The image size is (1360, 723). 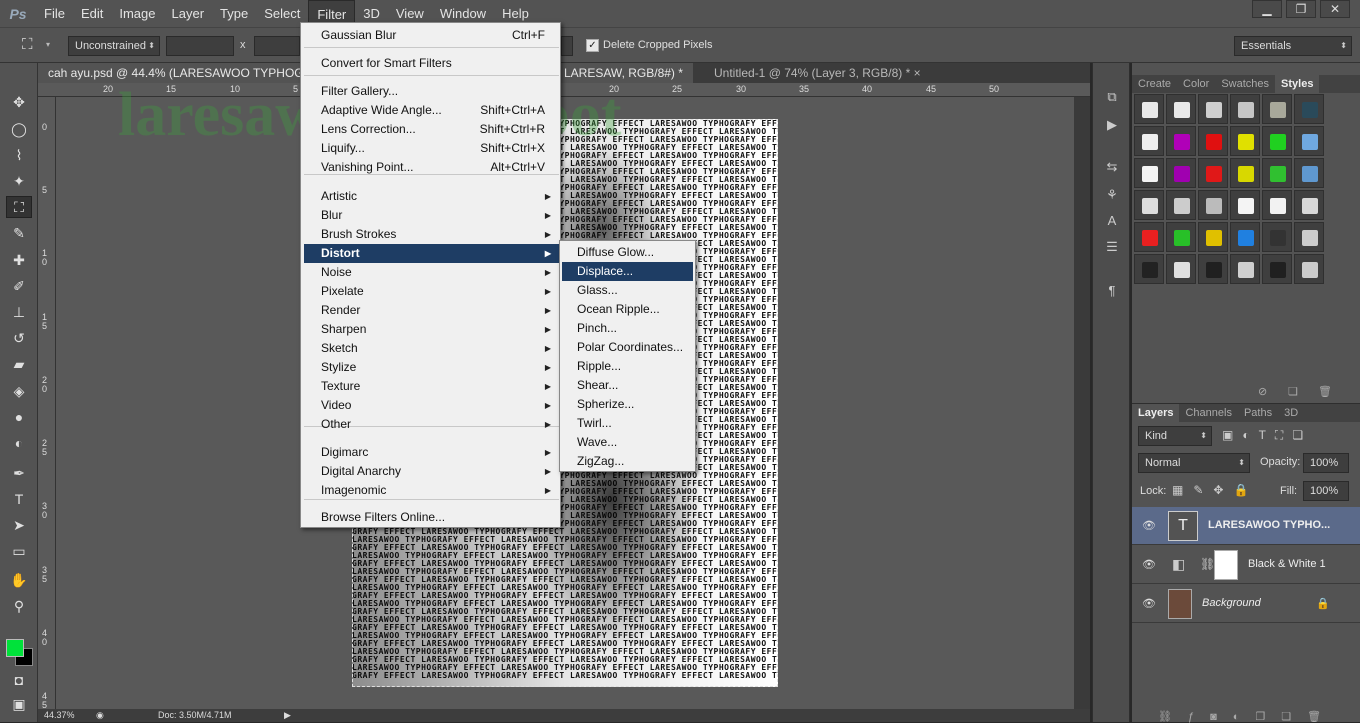 What do you see at coordinates (431, 35) in the screenshot?
I see `filter-menu-item: Gaussian Blur Ctrl+F` at bounding box center [431, 35].